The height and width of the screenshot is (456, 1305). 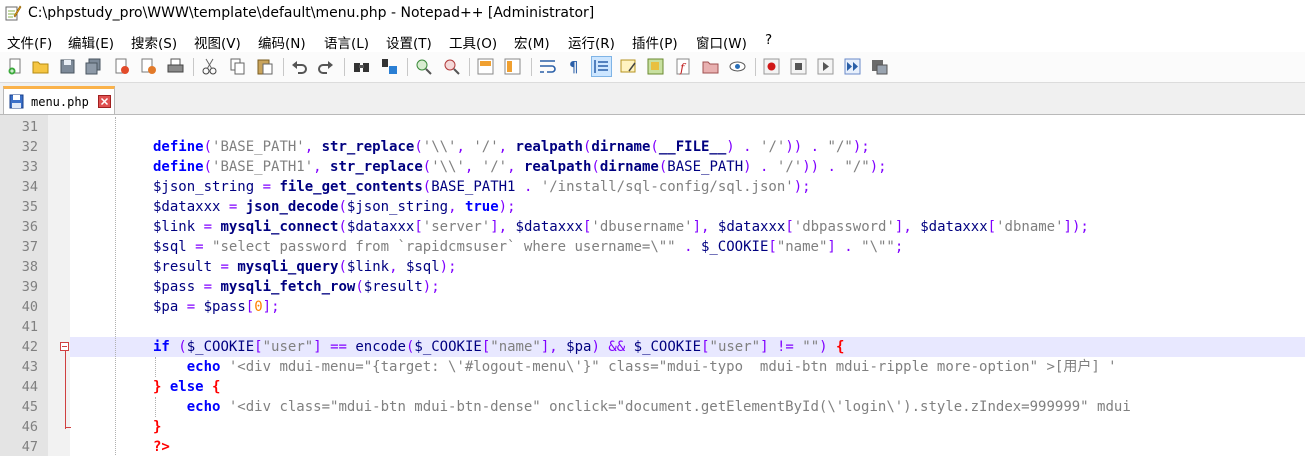 What do you see at coordinates (154, 42) in the screenshot?
I see `menu-search: 搜索(S)` at bounding box center [154, 42].